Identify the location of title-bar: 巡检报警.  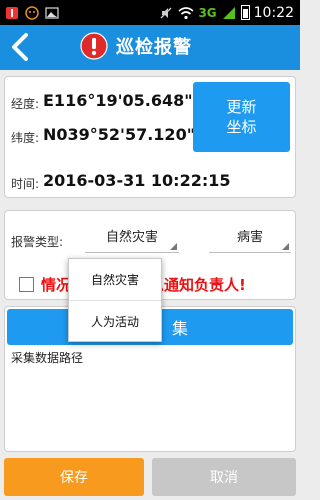
(150, 47).